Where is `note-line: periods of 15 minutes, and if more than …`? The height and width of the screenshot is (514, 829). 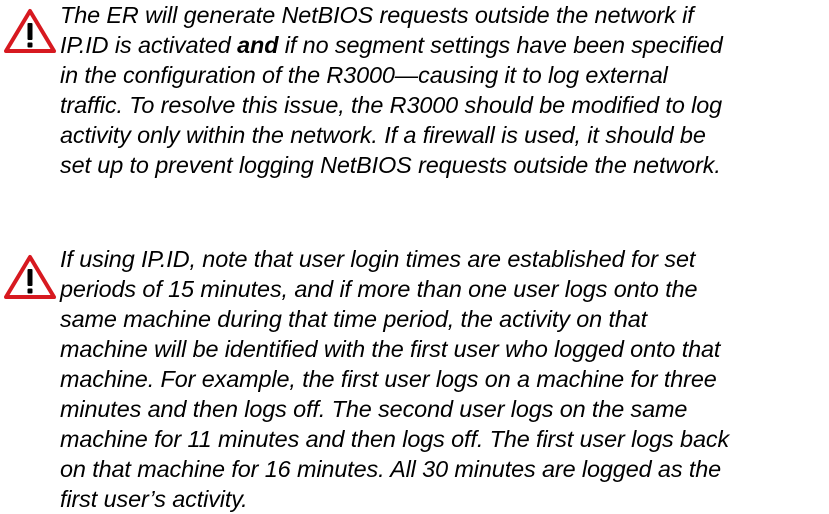
note-line: periods of 15 minutes, and if more than … is located at coordinates (379, 289).